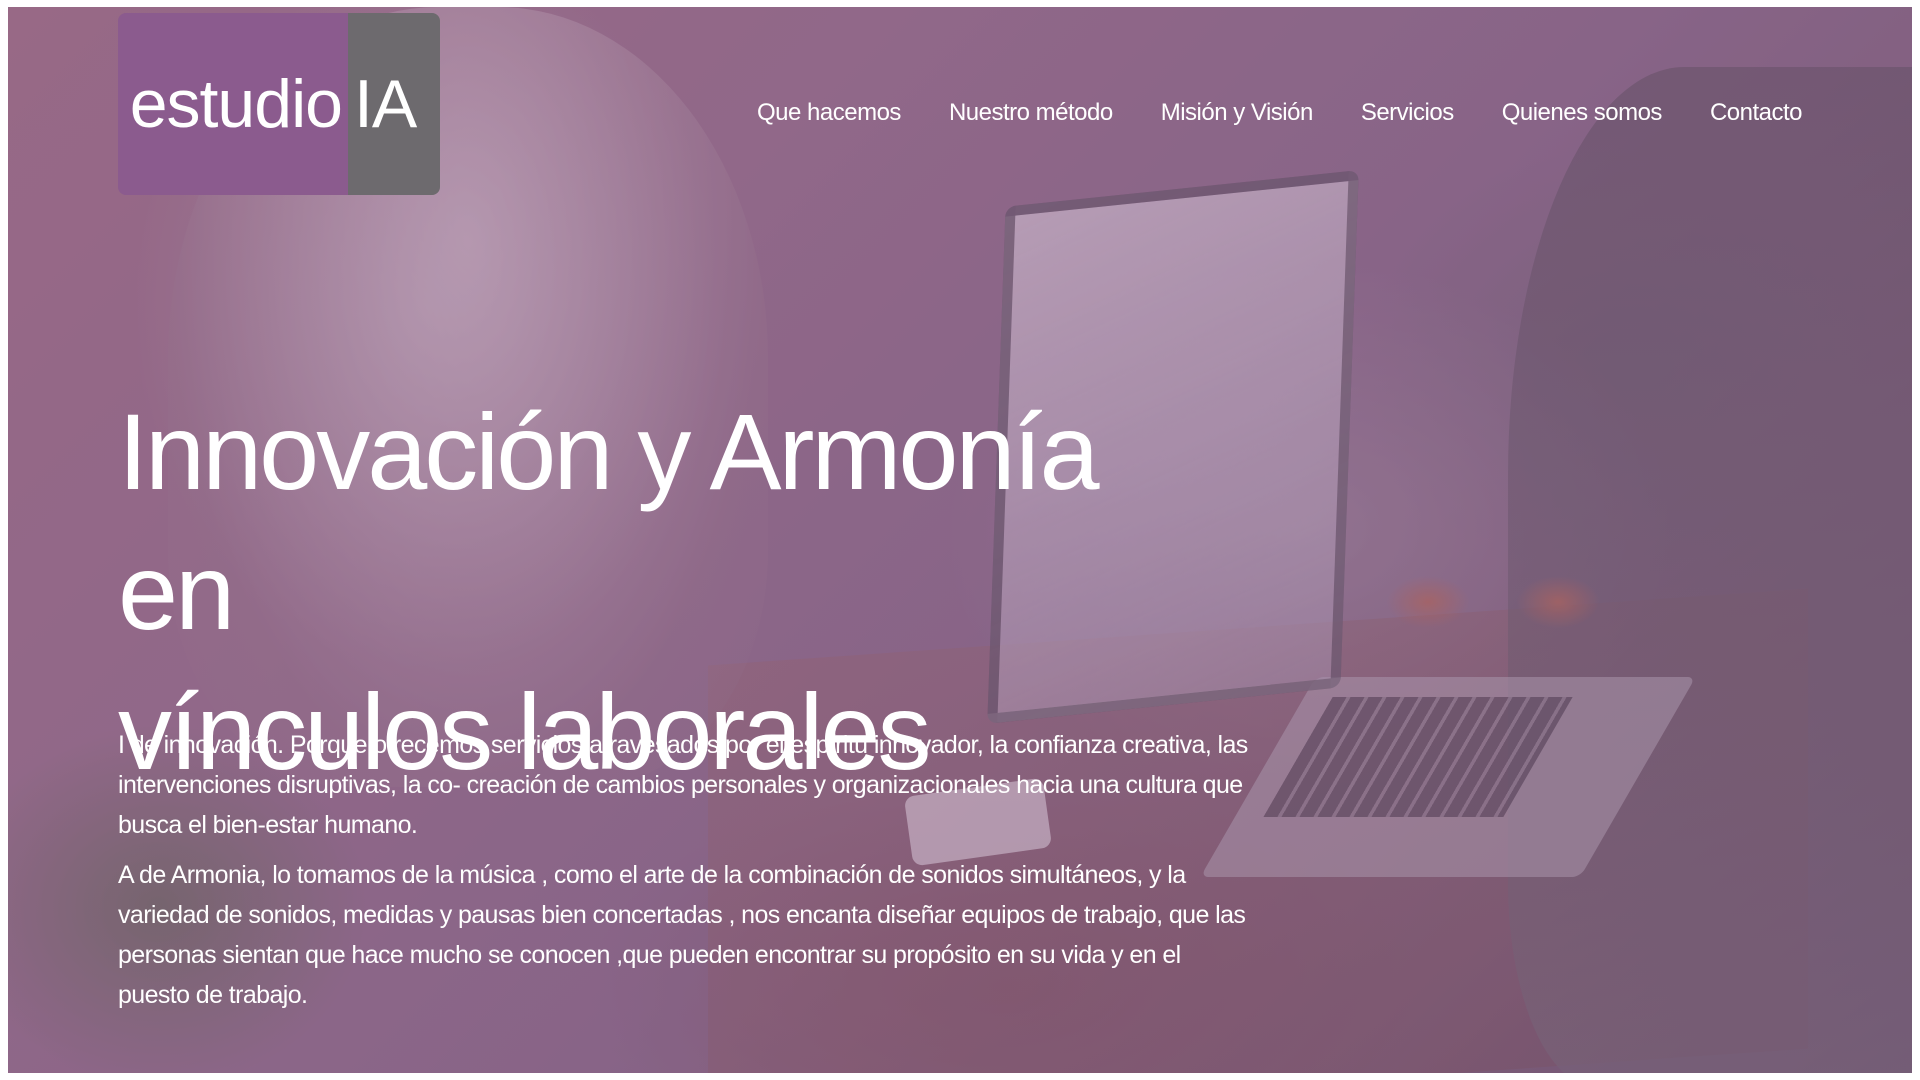 The width and height of the screenshot is (1920, 1080). I want to click on logo-text-ia: IA, so click(385, 104).